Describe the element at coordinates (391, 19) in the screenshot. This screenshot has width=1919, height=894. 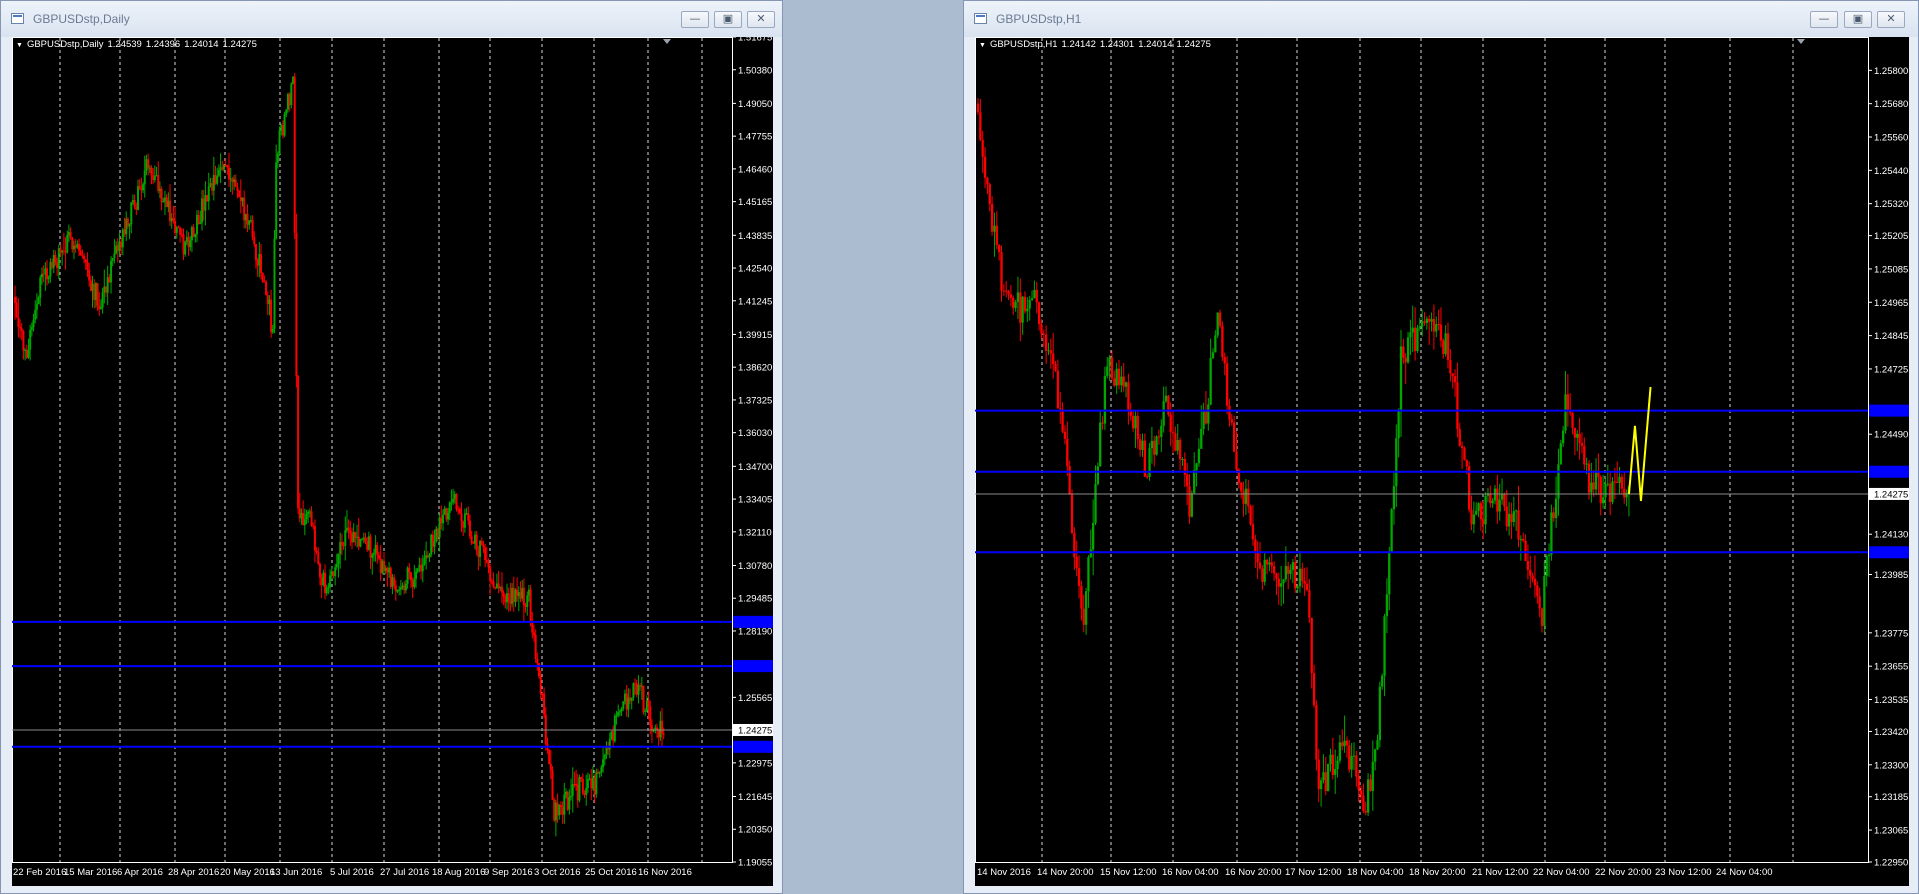
I see `window-title-bar: GBPUSDstp,Daily — ▣ ✕` at that location.